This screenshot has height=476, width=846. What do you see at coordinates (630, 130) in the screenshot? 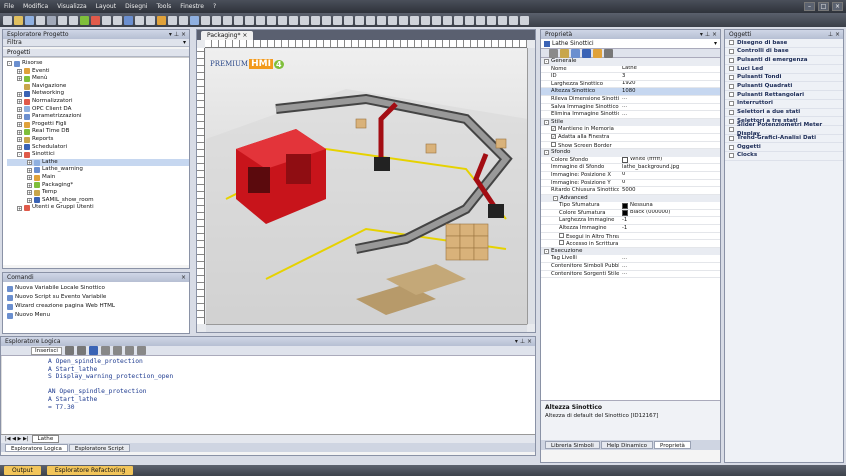
I see `property-row: ✓ Mantiene in Memoria` at bounding box center [630, 130].